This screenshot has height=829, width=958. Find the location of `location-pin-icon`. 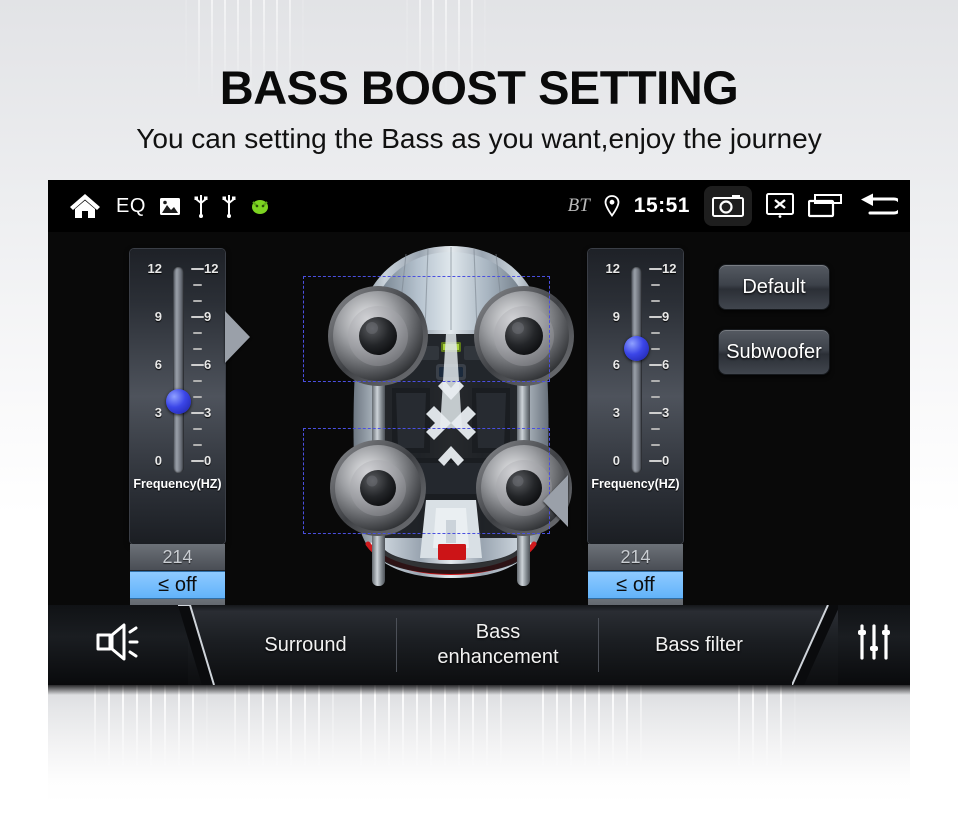

location-pin-icon is located at coordinates (612, 206).